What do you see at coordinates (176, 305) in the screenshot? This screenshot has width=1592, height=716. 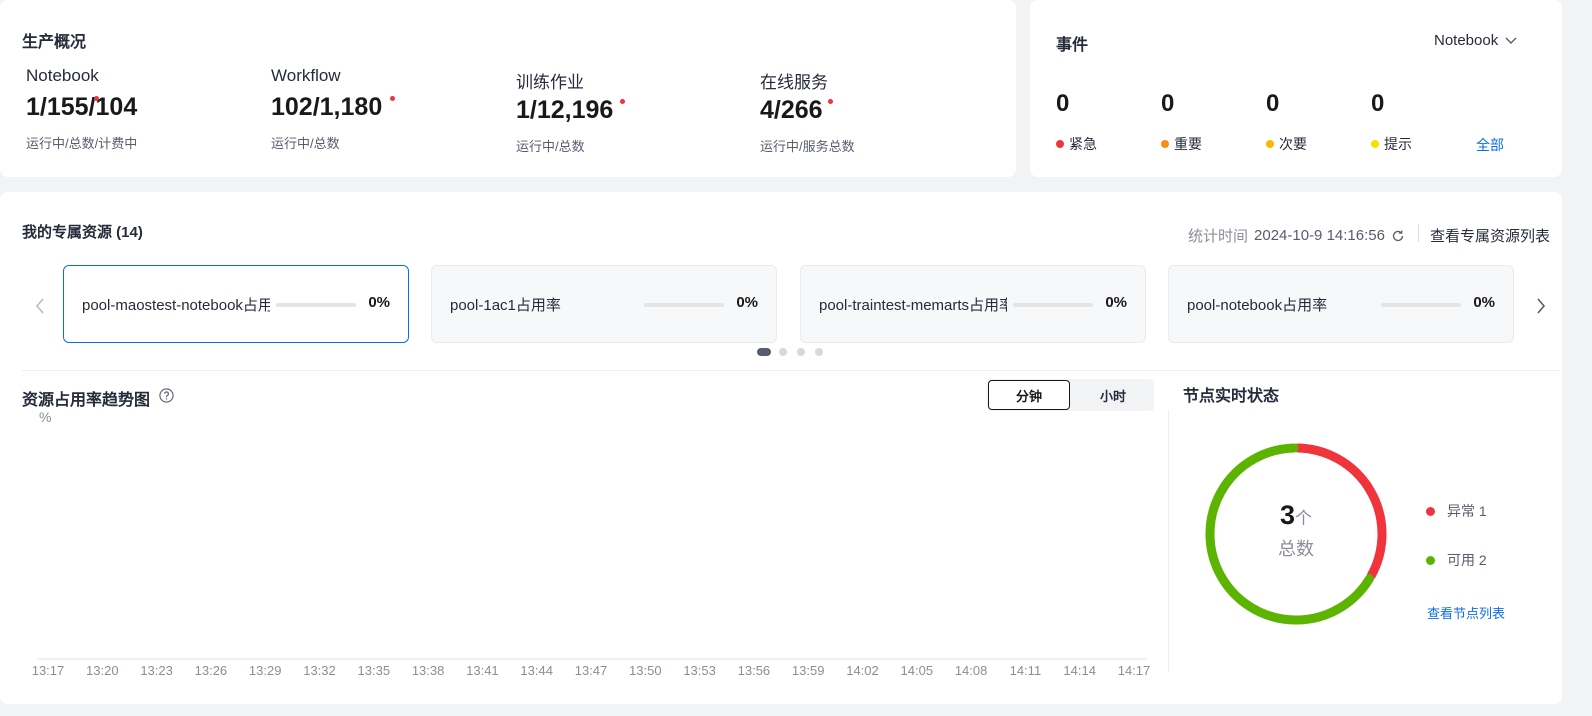 I see `pool-name: pool-maostest-notebook占用率` at bounding box center [176, 305].